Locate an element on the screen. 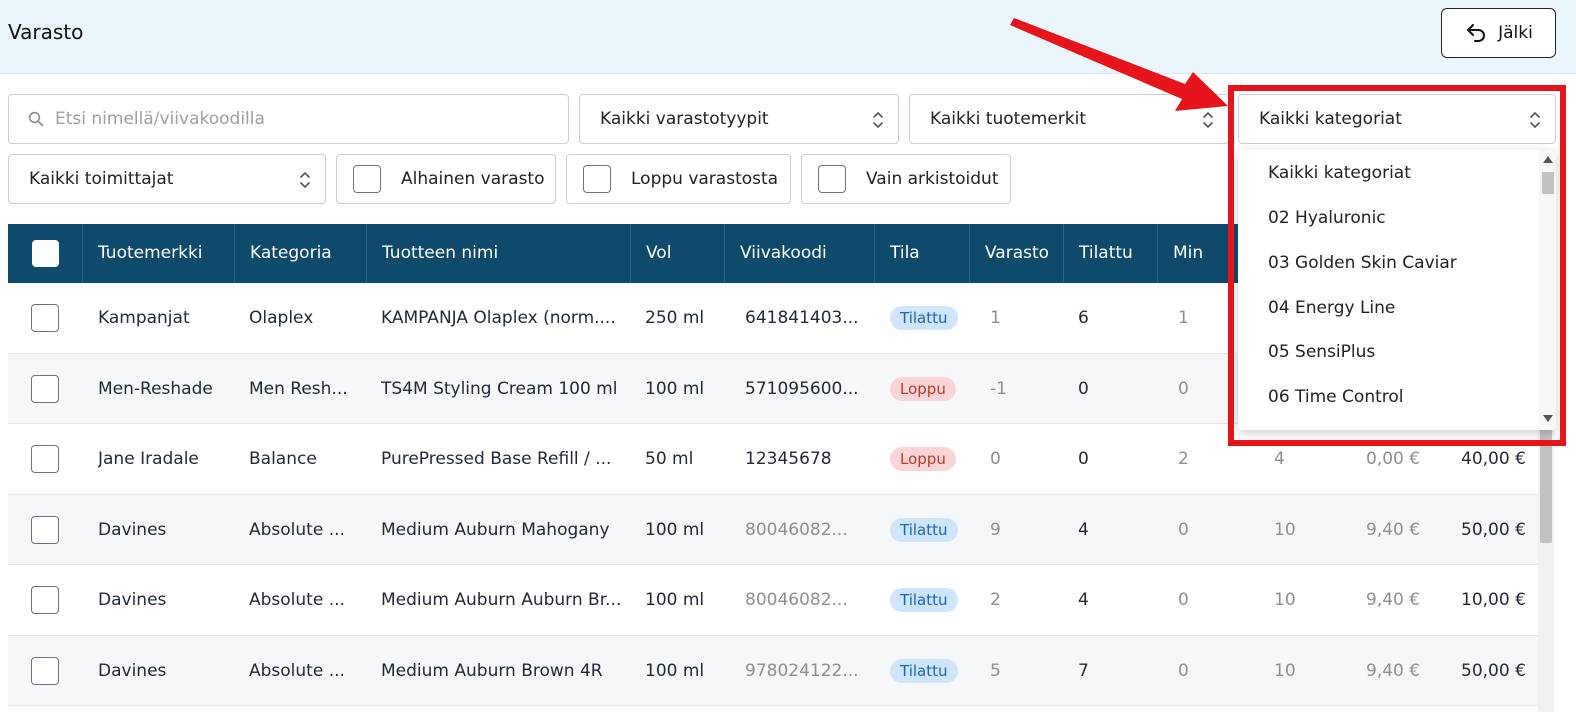 This screenshot has height=712, width=1576. cell-stock: 1 is located at coordinates (995, 318).